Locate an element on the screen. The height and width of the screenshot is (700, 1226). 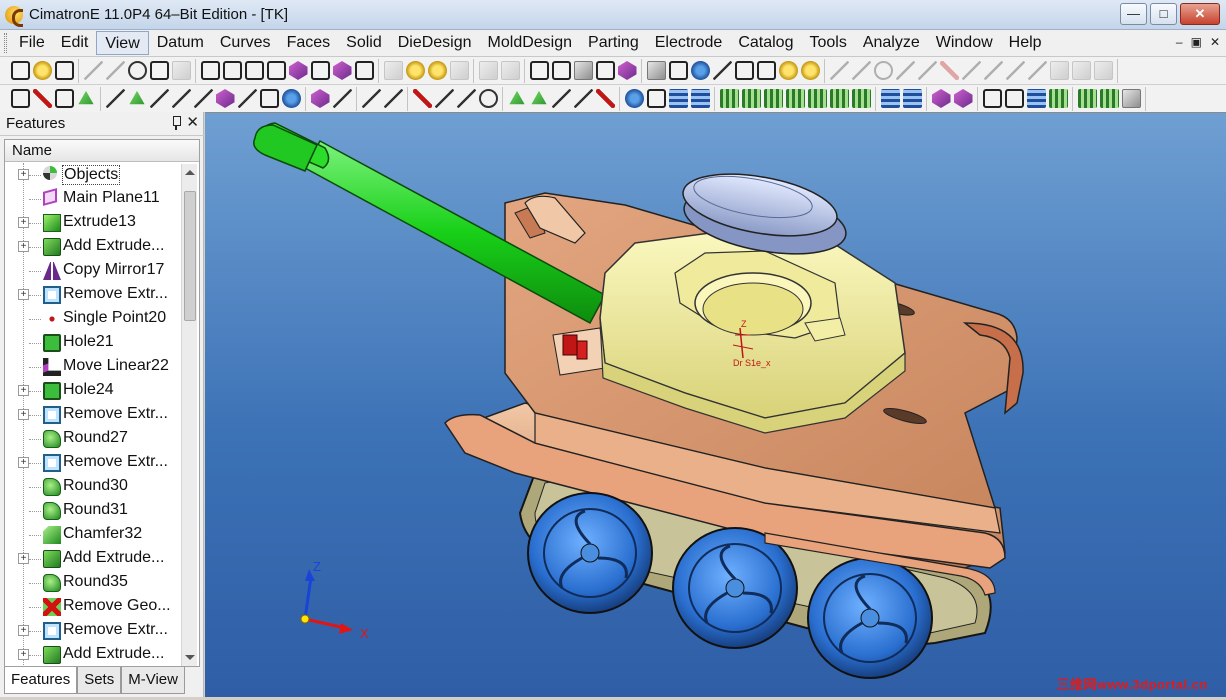
feature-tree-row: Round31 is located at coordinates (93, 511).